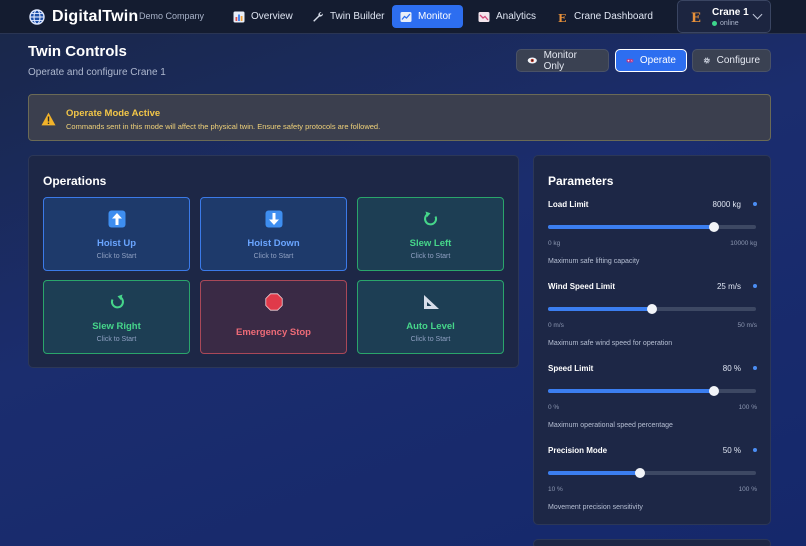  Describe the element at coordinates (571, 368) in the screenshot. I see `param-name: Speed Limit` at that location.